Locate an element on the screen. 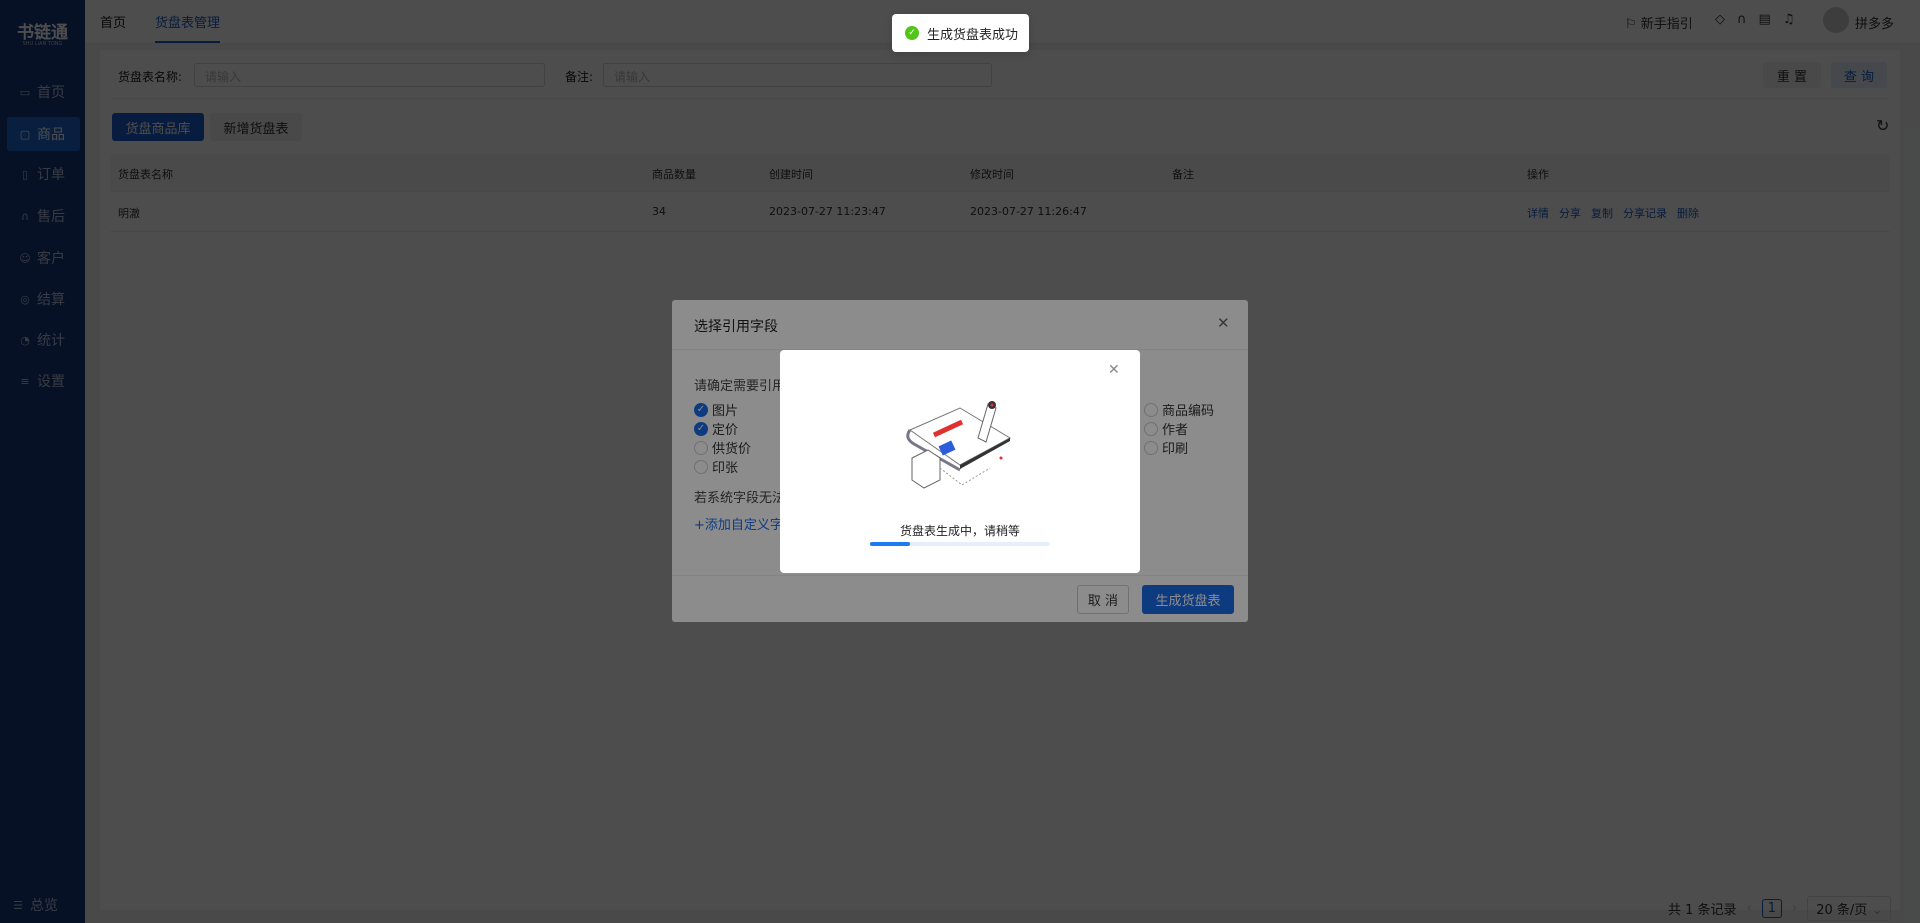  progress-fill is located at coordinates (890, 544).